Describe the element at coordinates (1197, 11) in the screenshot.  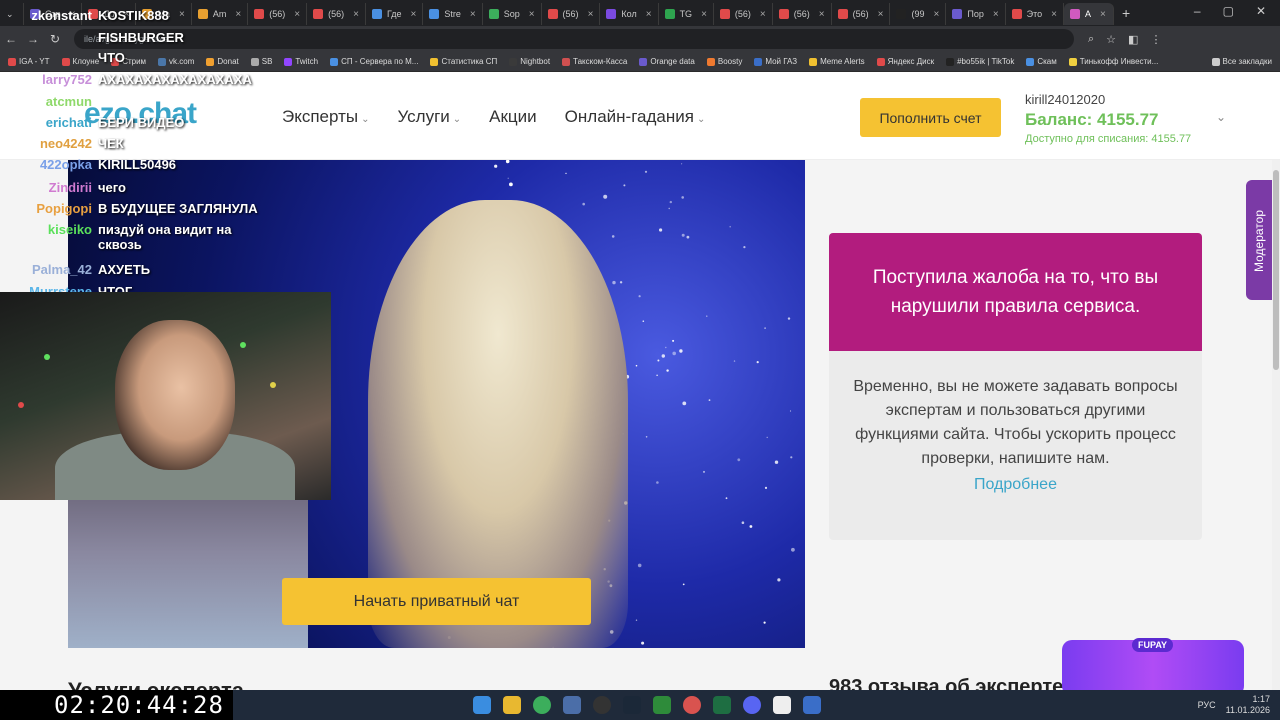
I see `minimize-icon: –` at that location.